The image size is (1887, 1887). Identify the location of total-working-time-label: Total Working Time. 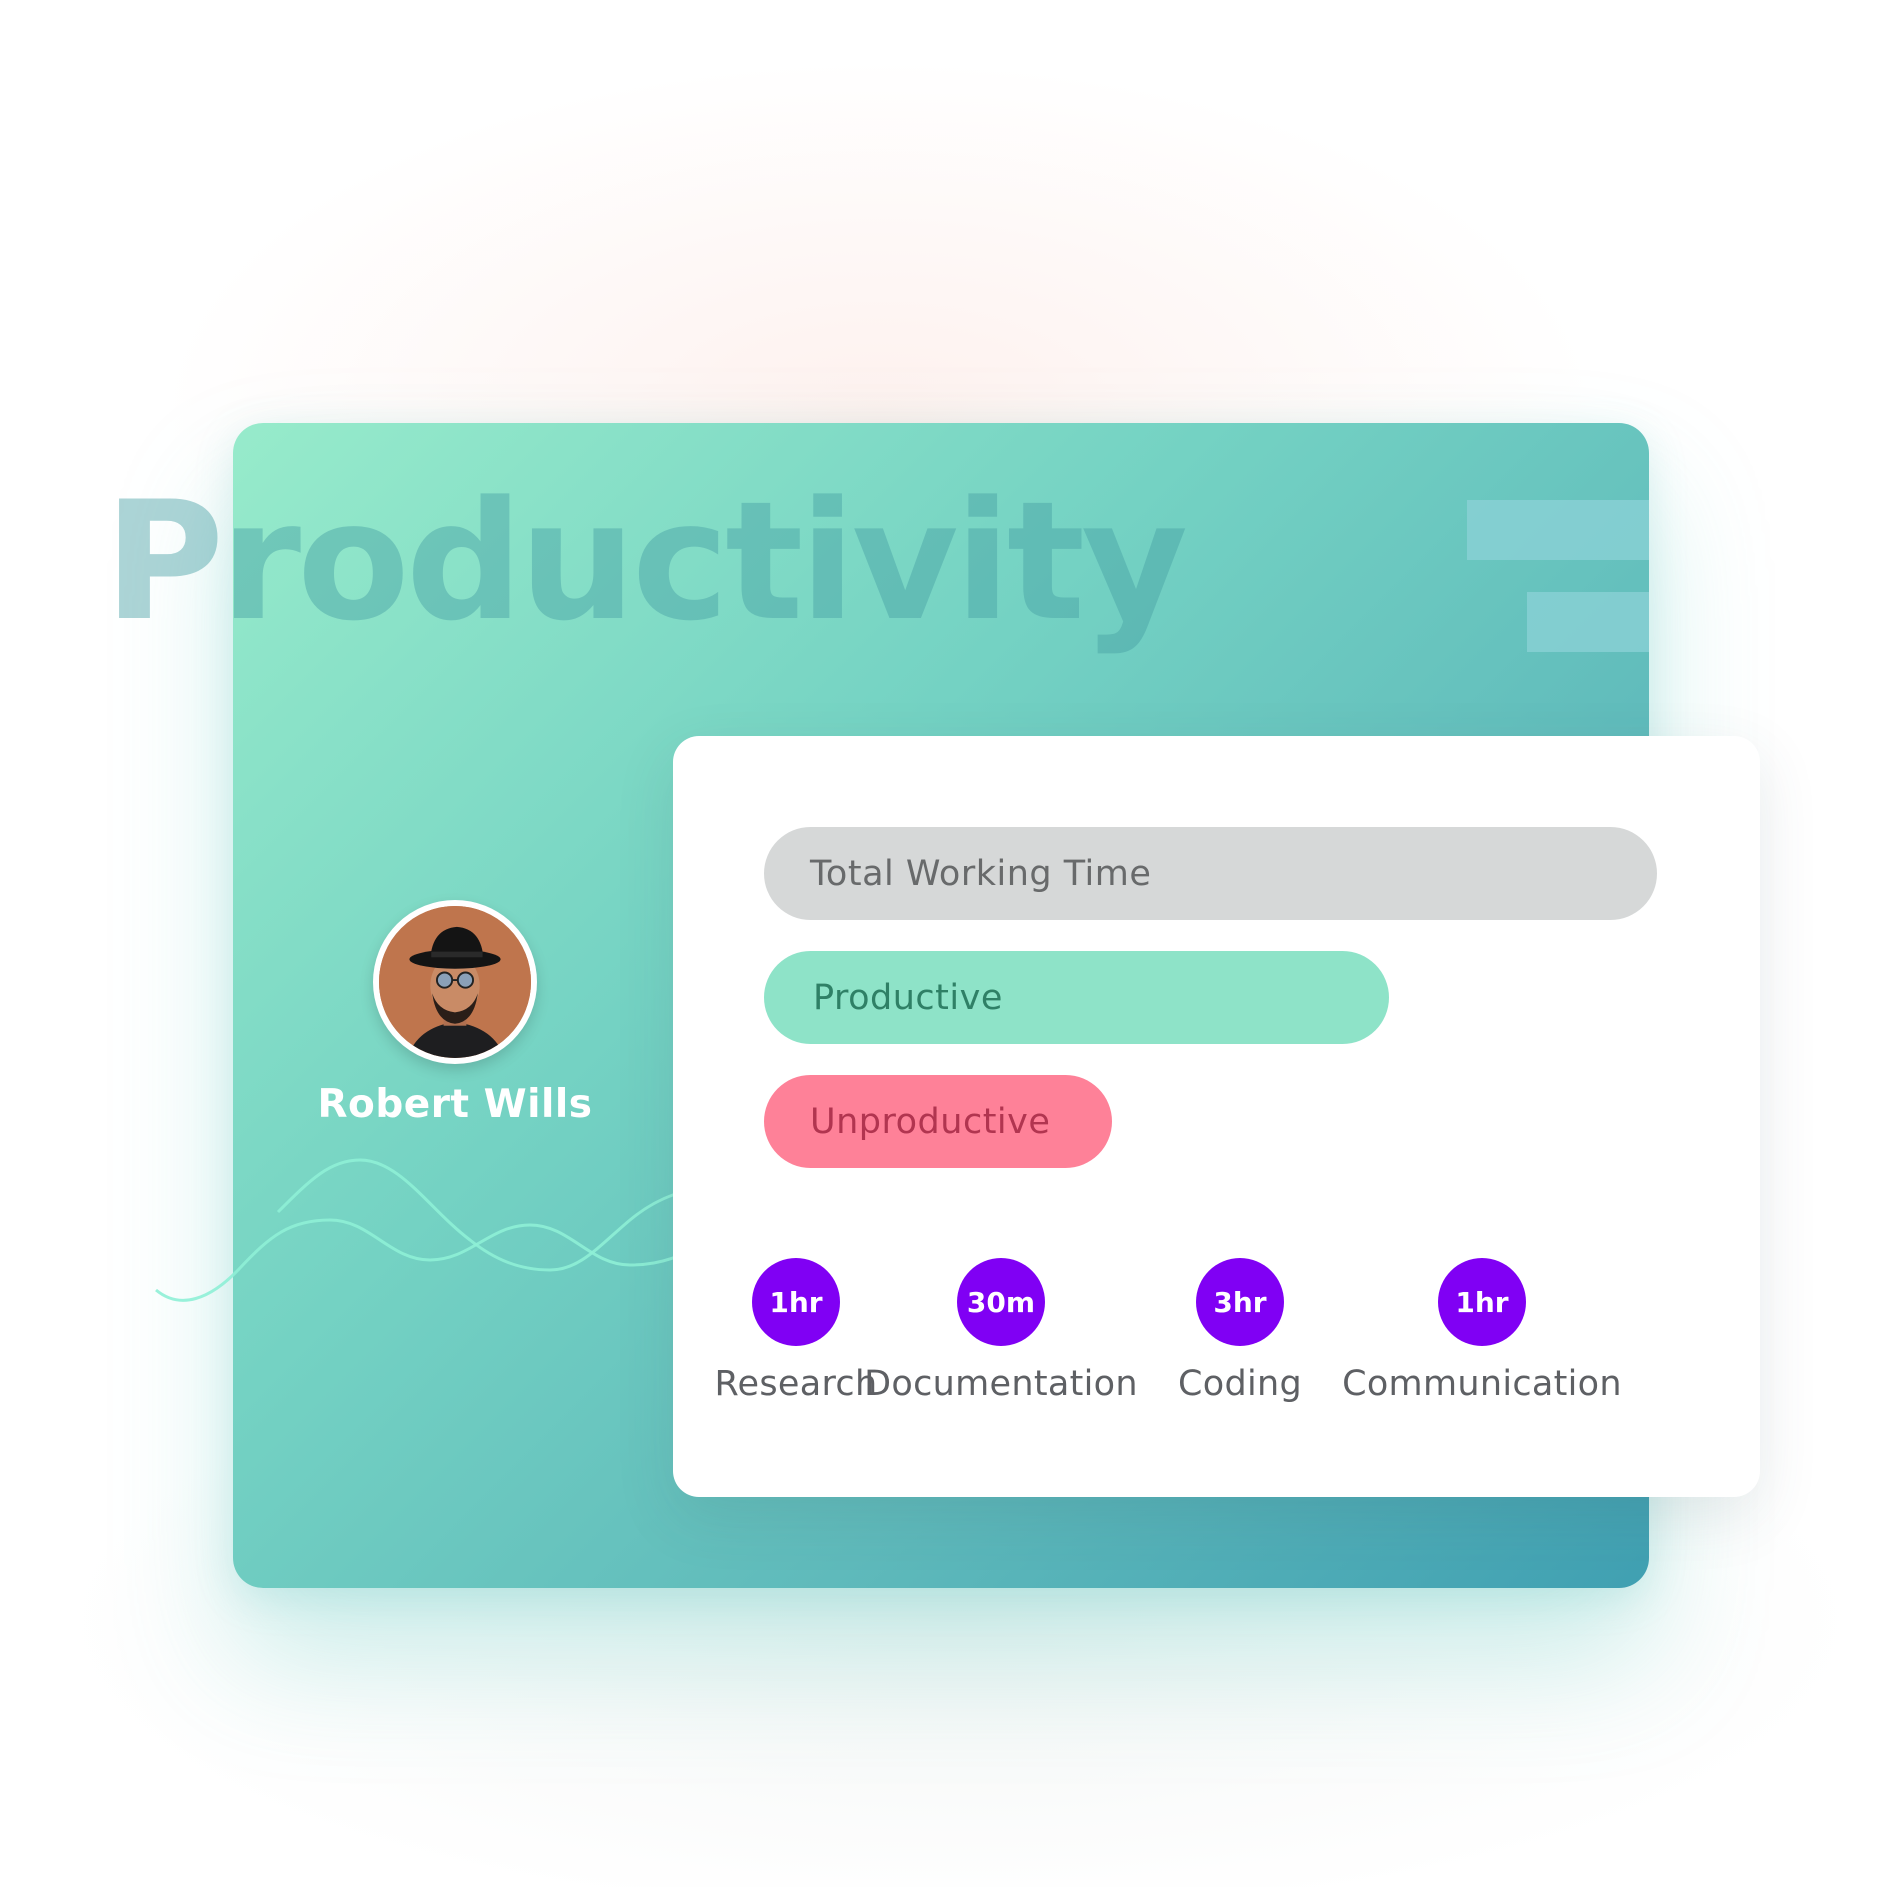
(981, 873).